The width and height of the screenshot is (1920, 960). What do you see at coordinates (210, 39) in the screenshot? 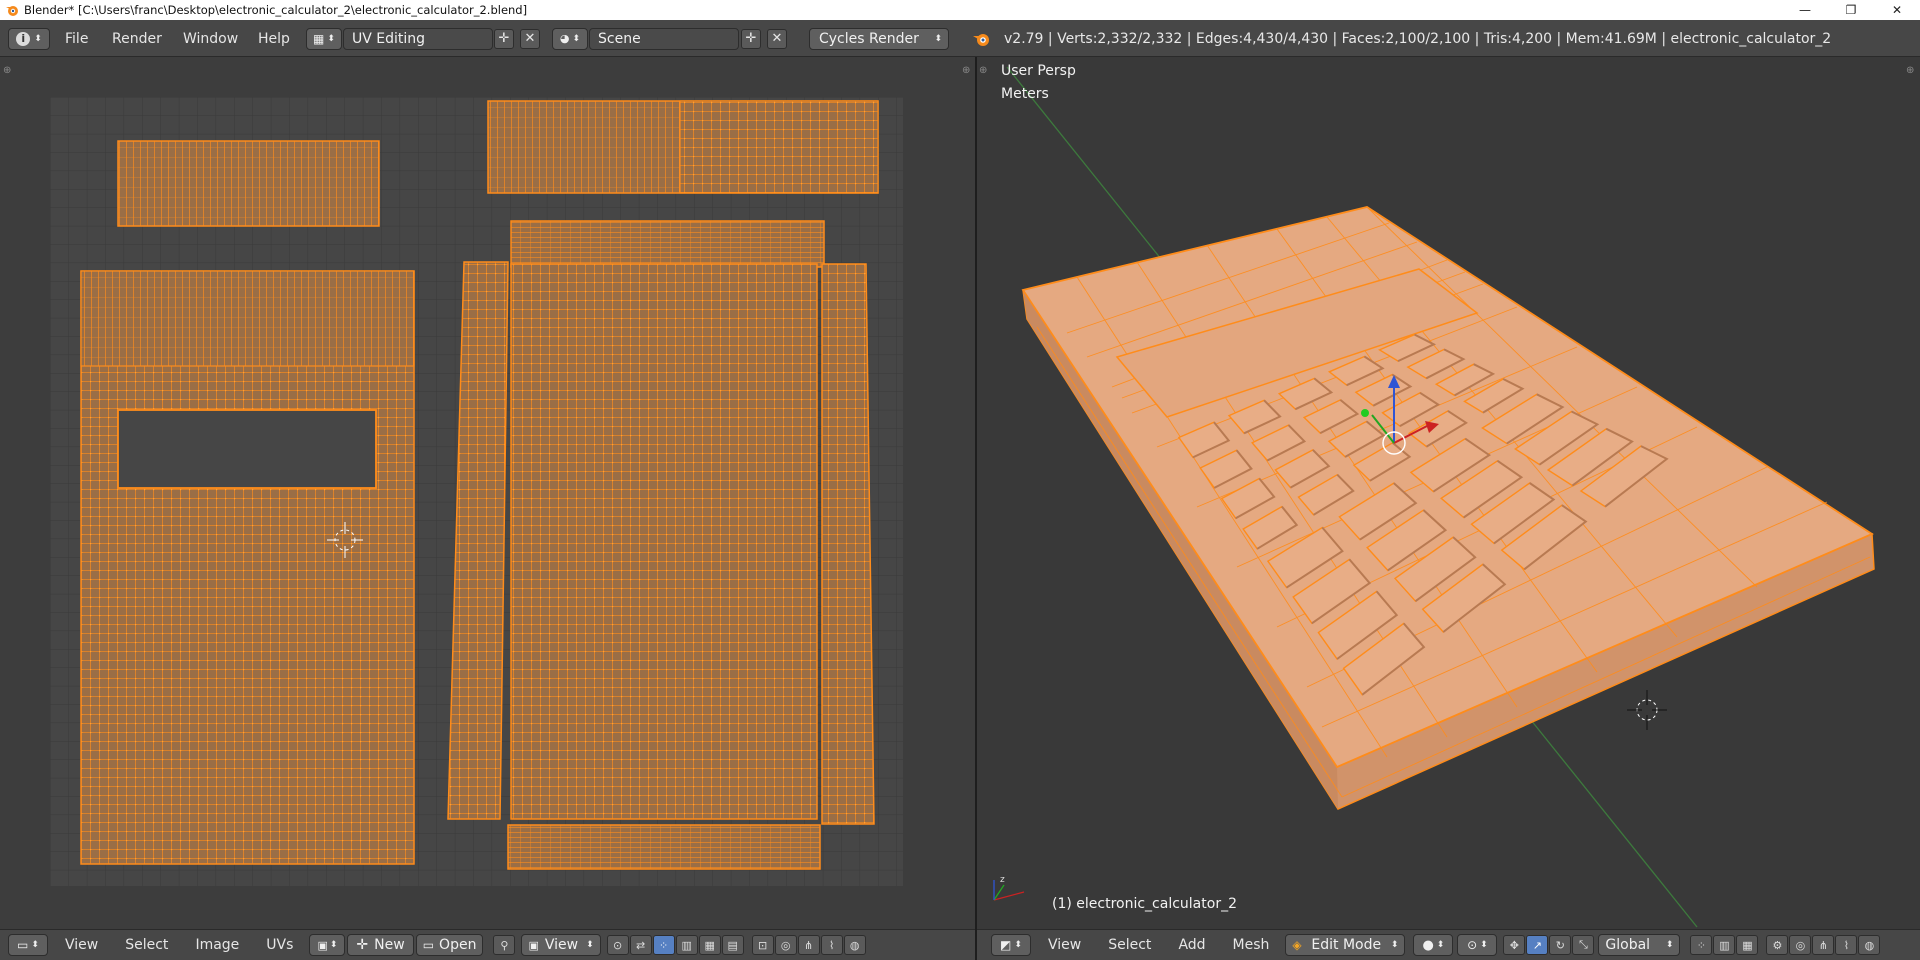
I see `menu-window: Window` at bounding box center [210, 39].